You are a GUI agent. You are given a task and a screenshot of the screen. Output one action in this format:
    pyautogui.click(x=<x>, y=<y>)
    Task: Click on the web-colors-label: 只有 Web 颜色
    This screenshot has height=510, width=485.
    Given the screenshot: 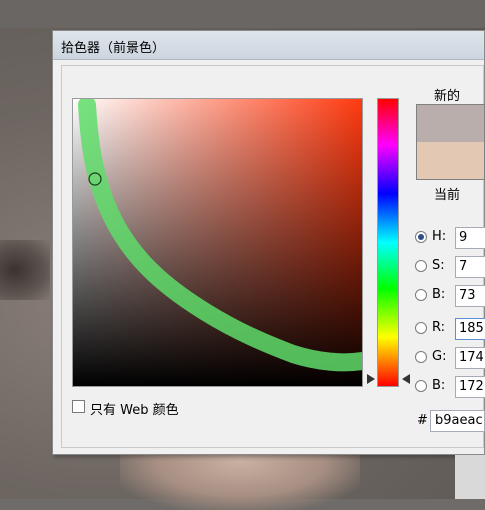 What is the action you would take?
    pyautogui.click(x=134, y=410)
    